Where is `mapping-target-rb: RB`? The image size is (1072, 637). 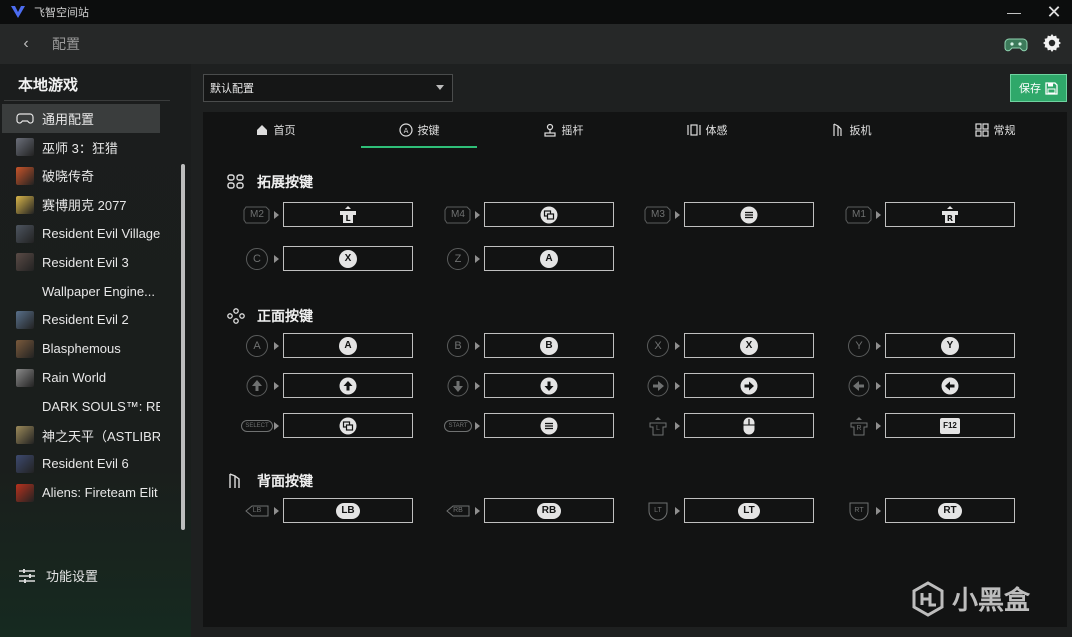
mapping-target-rb: RB is located at coordinates (549, 510).